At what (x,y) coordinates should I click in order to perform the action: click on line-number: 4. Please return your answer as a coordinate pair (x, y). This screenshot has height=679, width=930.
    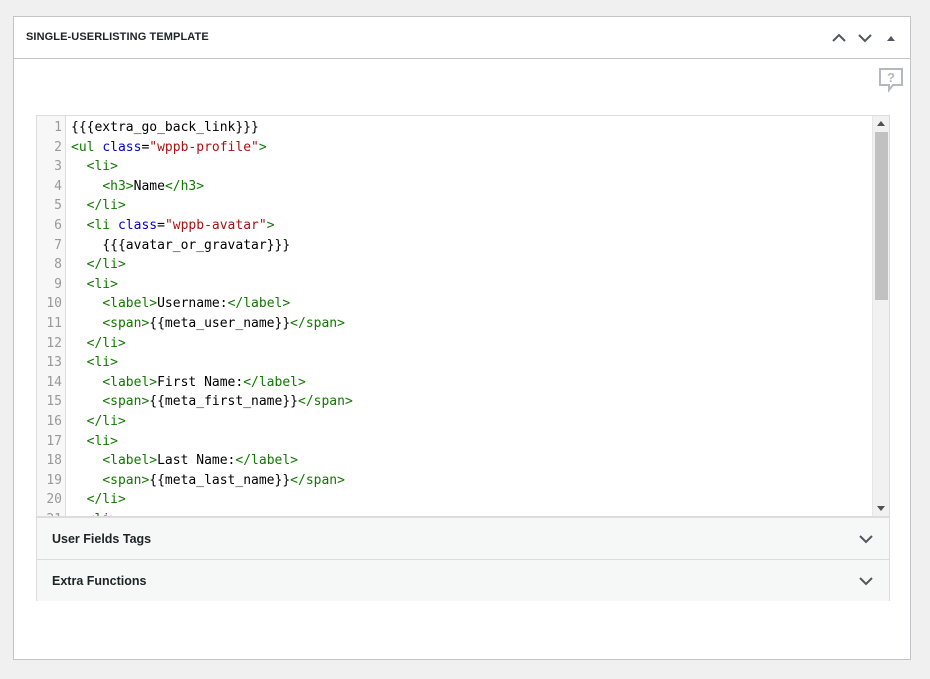
    Looking at the image, I should click on (58, 186).